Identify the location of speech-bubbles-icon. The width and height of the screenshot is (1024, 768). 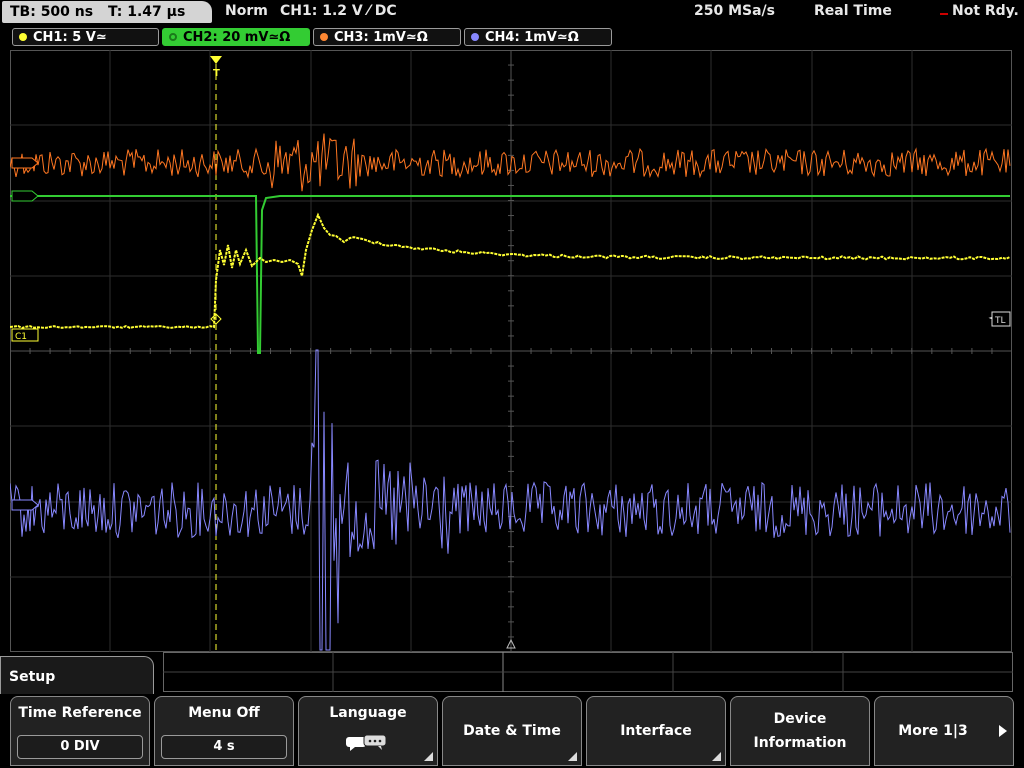
(366, 743).